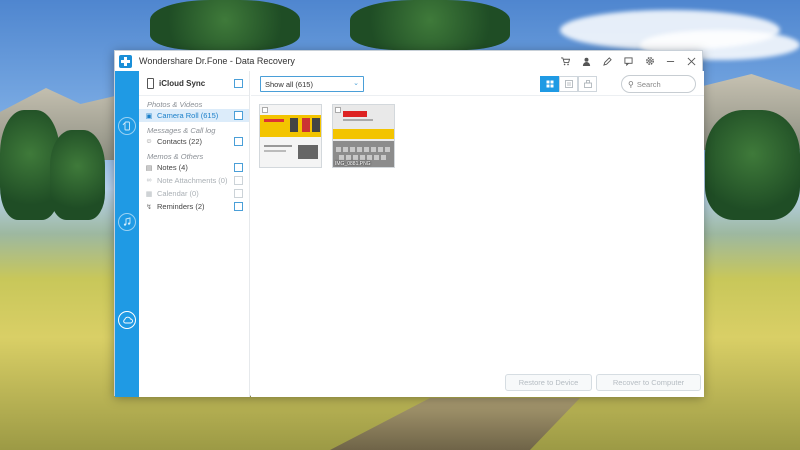 The width and height of the screenshot is (800, 450). I want to click on group-title: Messages & Call log, so click(181, 130).